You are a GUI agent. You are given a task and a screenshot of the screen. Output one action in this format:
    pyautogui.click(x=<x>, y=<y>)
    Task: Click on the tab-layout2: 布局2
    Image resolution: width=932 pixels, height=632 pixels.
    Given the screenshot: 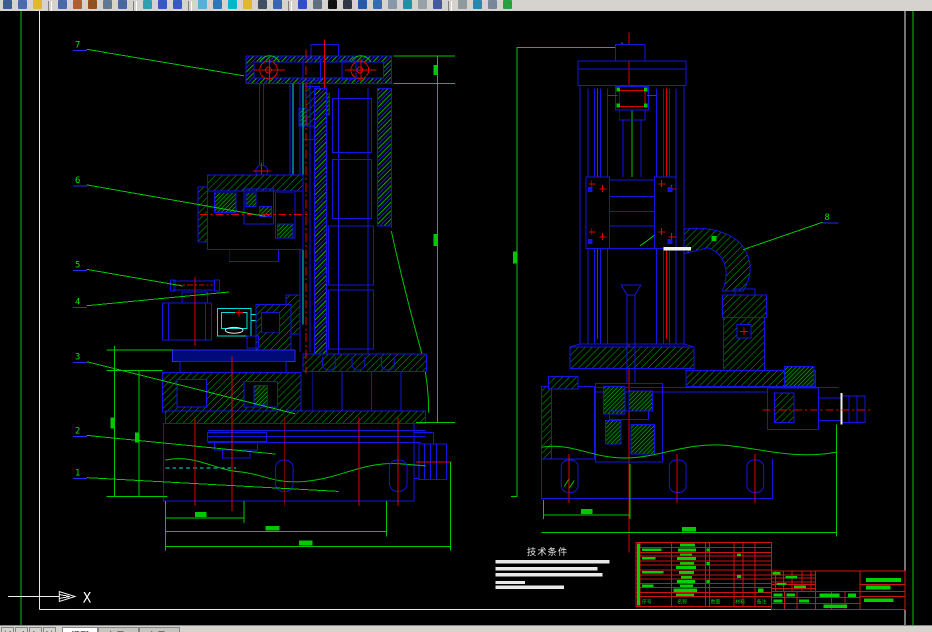 What is the action you would take?
    pyautogui.click(x=160, y=629)
    